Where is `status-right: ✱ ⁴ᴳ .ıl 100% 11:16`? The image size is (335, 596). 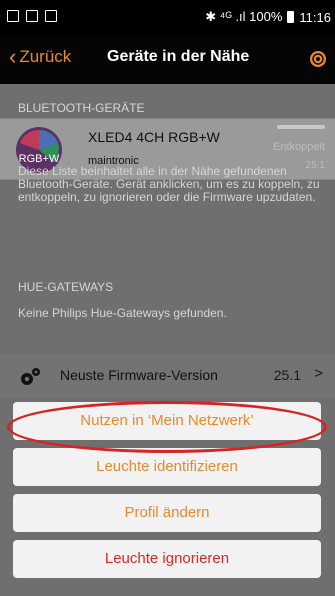 status-right: ✱ ⁴ᴳ .ıl 100% 11:16 is located at coordinates (268, 17).